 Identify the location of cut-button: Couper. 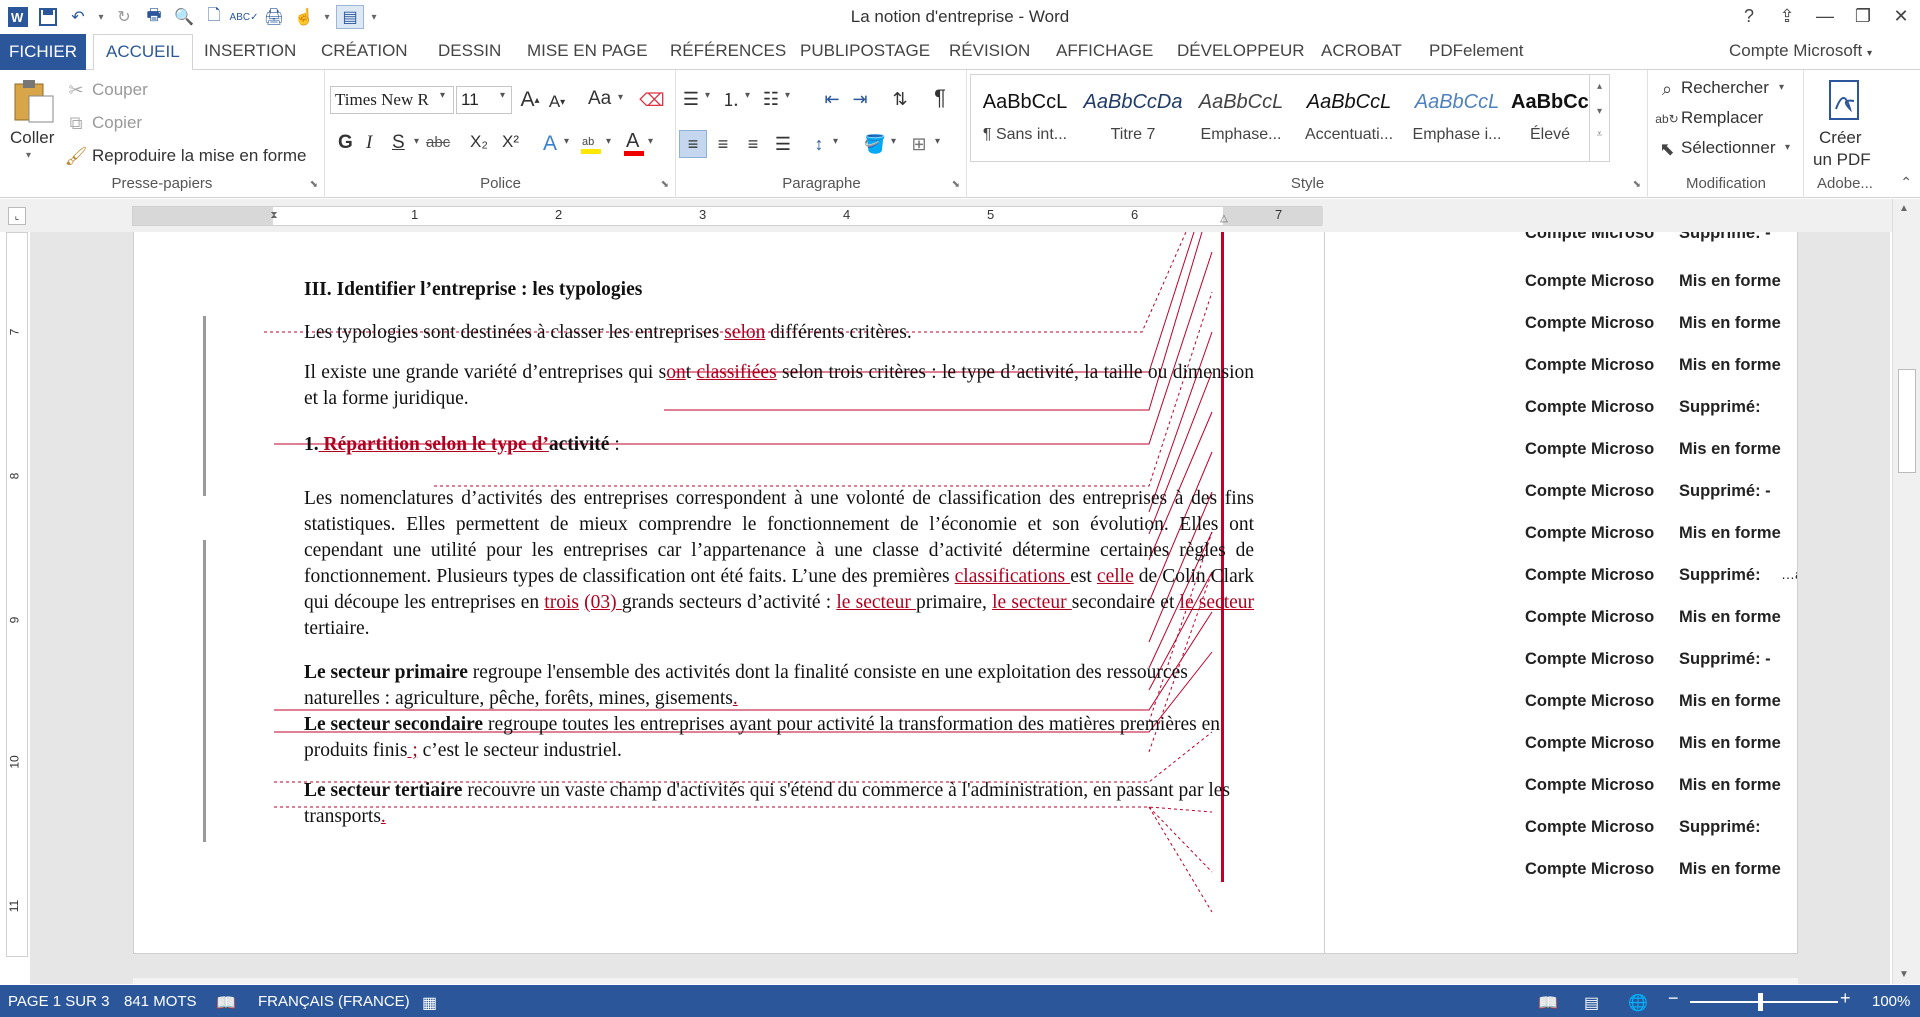
(120, 90).